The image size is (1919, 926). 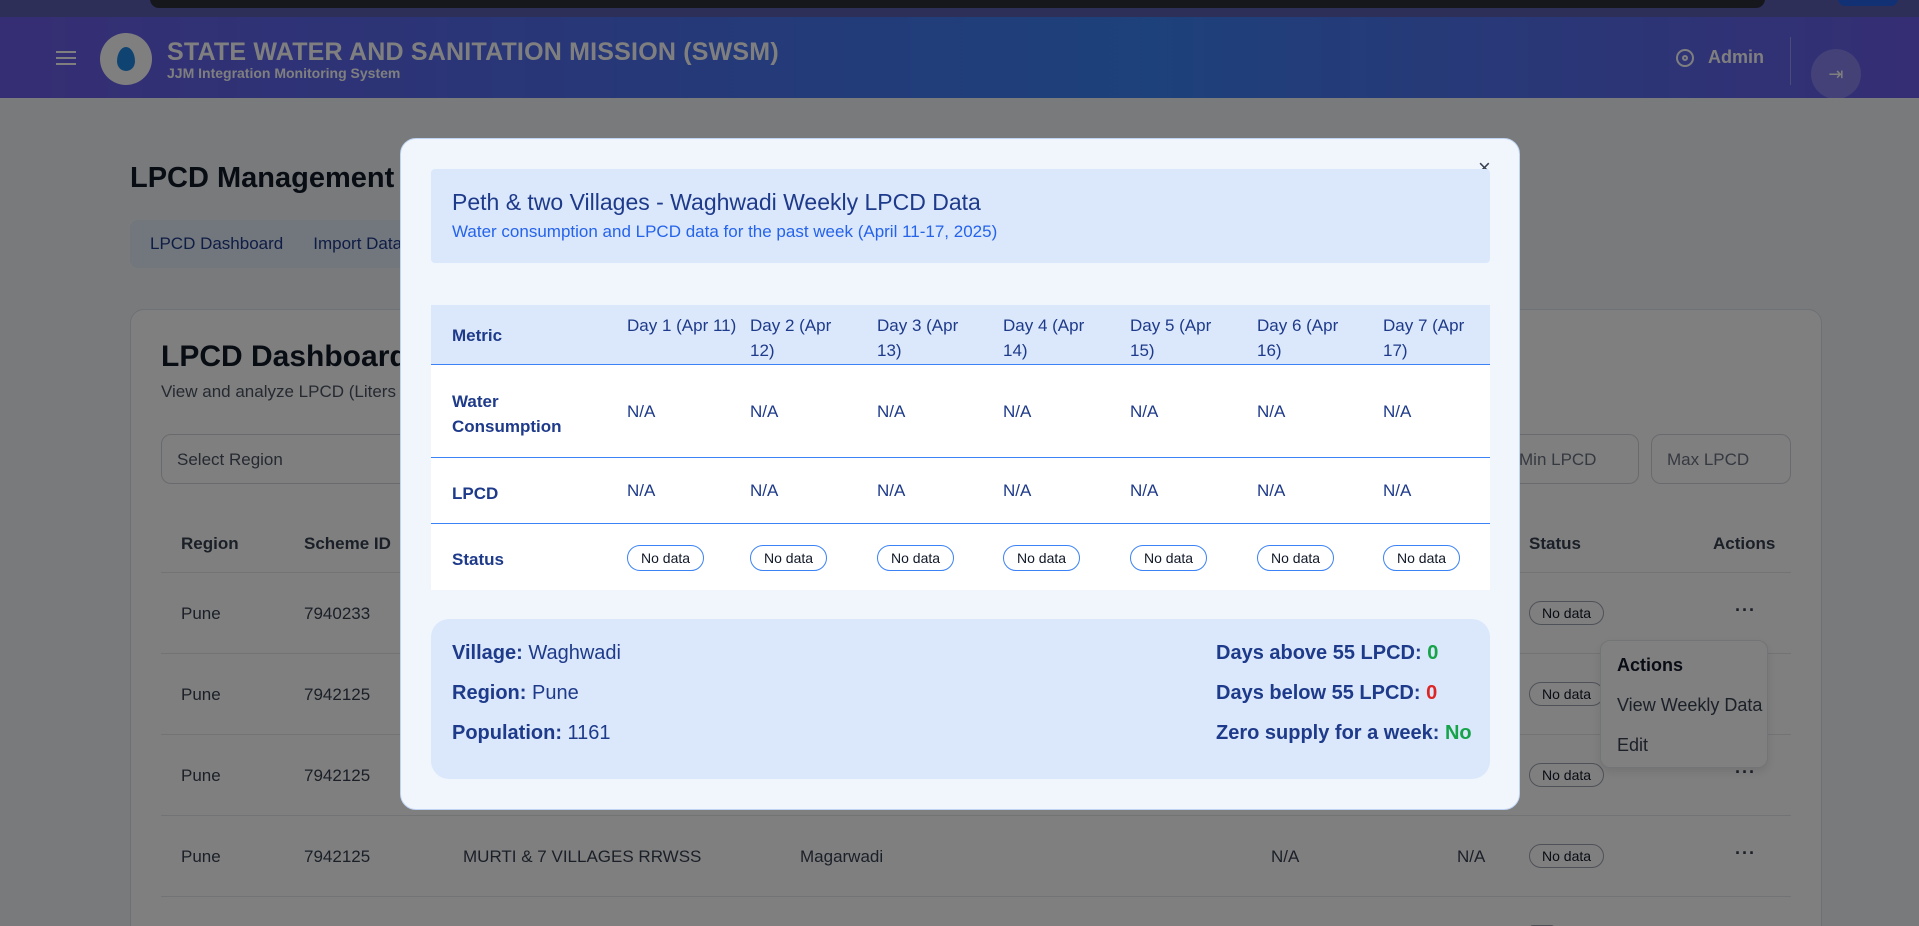 I want to click on col-day: Day 1 (Apr 11), so click(x=682, y=325).